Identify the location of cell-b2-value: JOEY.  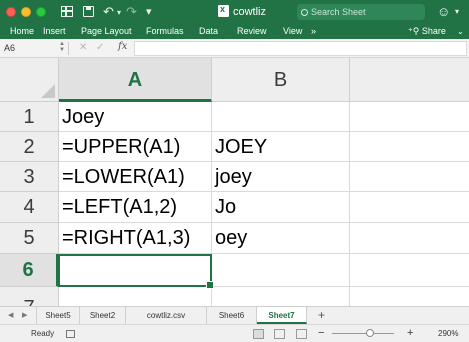
(241, 147).